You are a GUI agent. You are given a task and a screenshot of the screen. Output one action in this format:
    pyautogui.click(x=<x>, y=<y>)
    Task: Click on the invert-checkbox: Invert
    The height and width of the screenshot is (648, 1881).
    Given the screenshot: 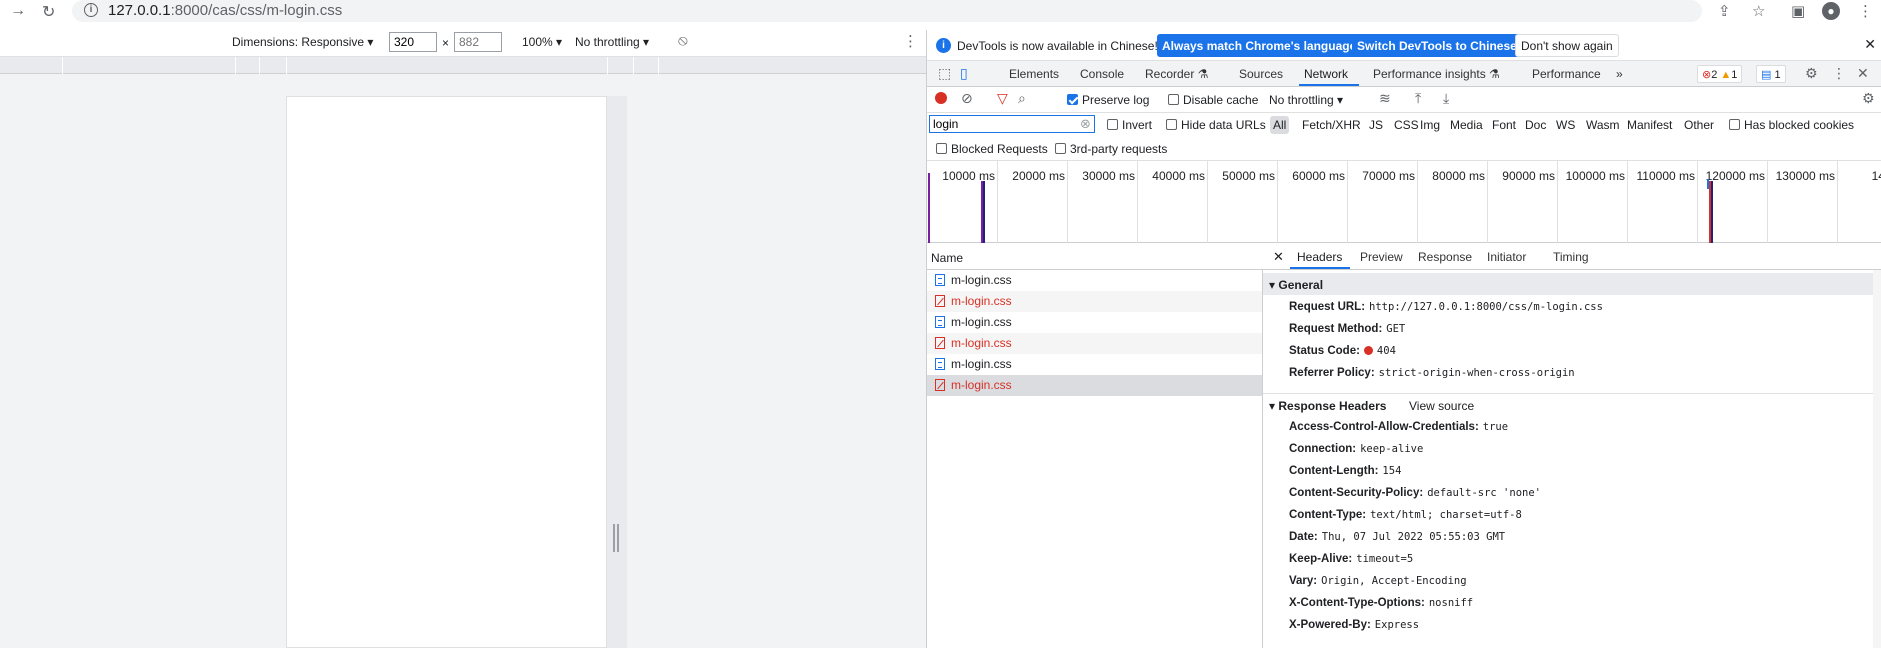 What is the action you would take?
    pyautogui.click(x=1129, y=125)
    